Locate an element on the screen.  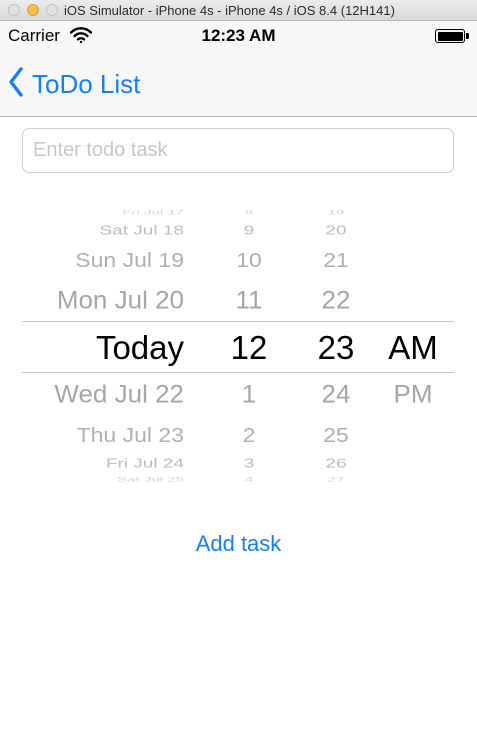
picker-day-item: Today is located at coordinates (103, 347).